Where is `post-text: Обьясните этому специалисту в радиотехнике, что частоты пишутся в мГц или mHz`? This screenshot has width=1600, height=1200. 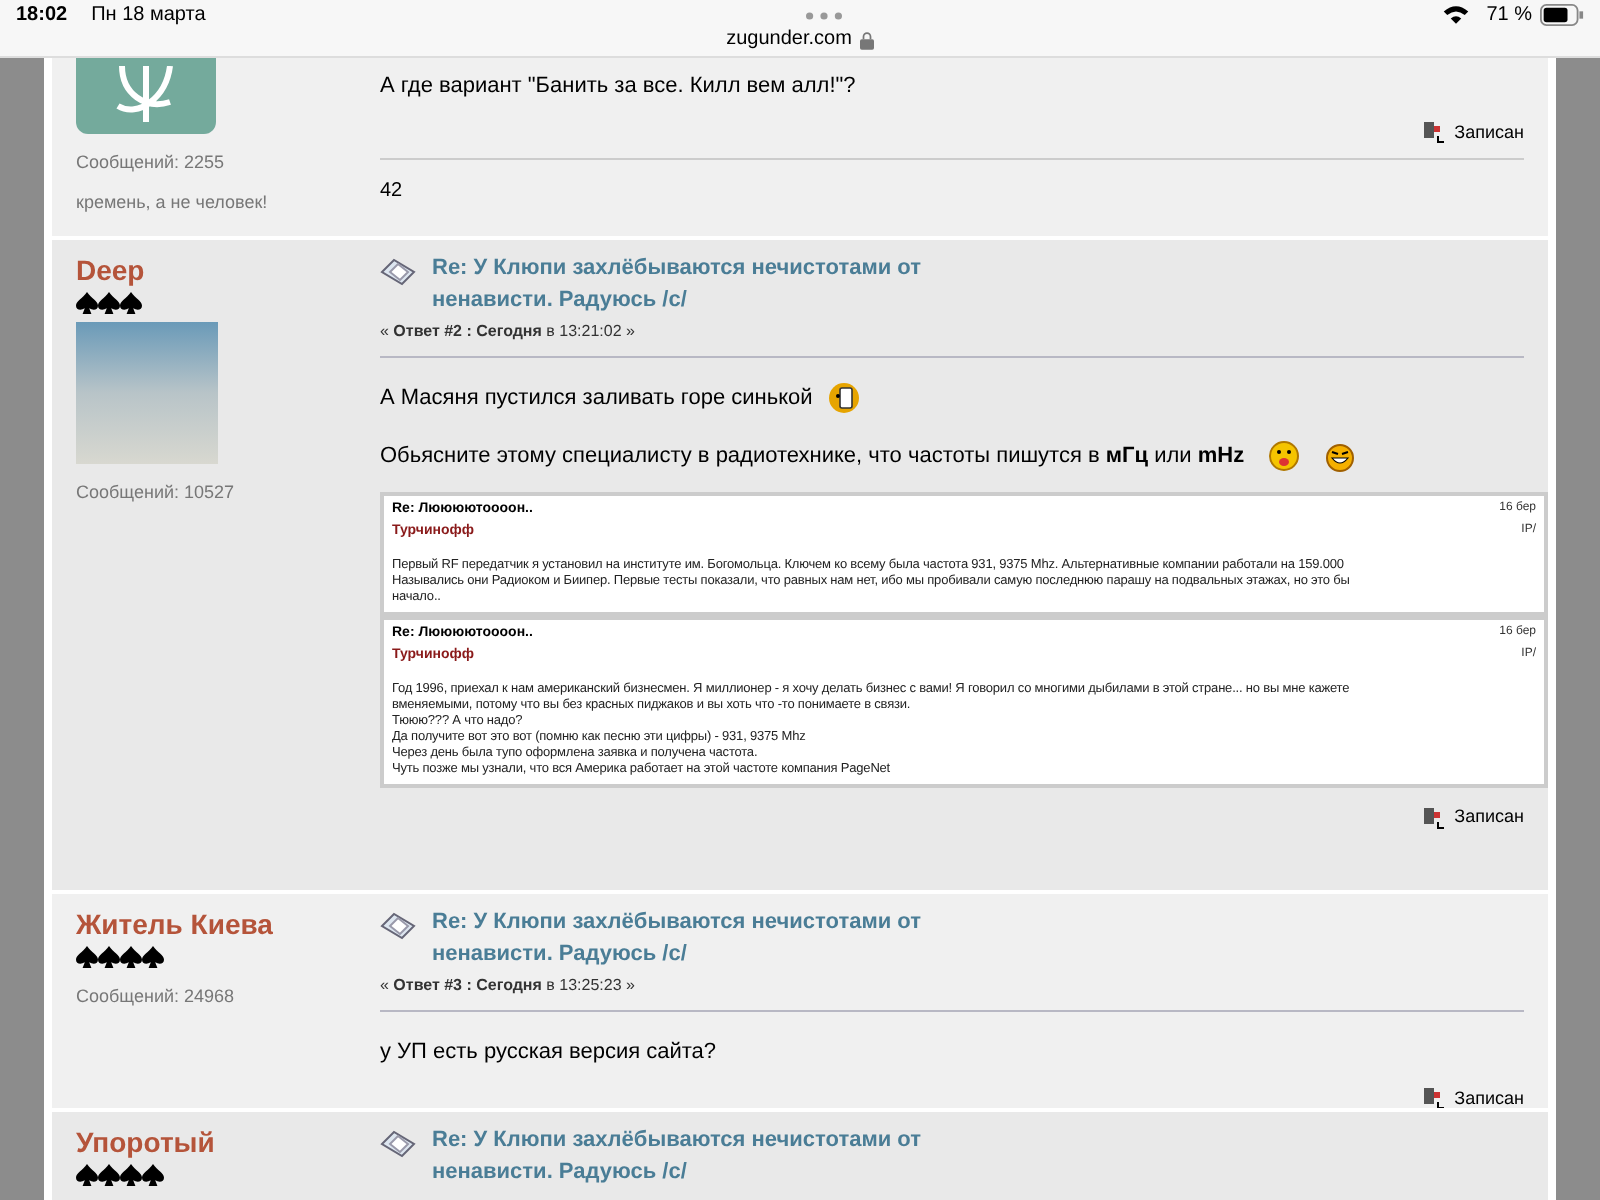 post-text: Обьясните этому специалисту в радиотехнике, что частоты пишутся в мГц или mHz is located at coordinates (812, 456).